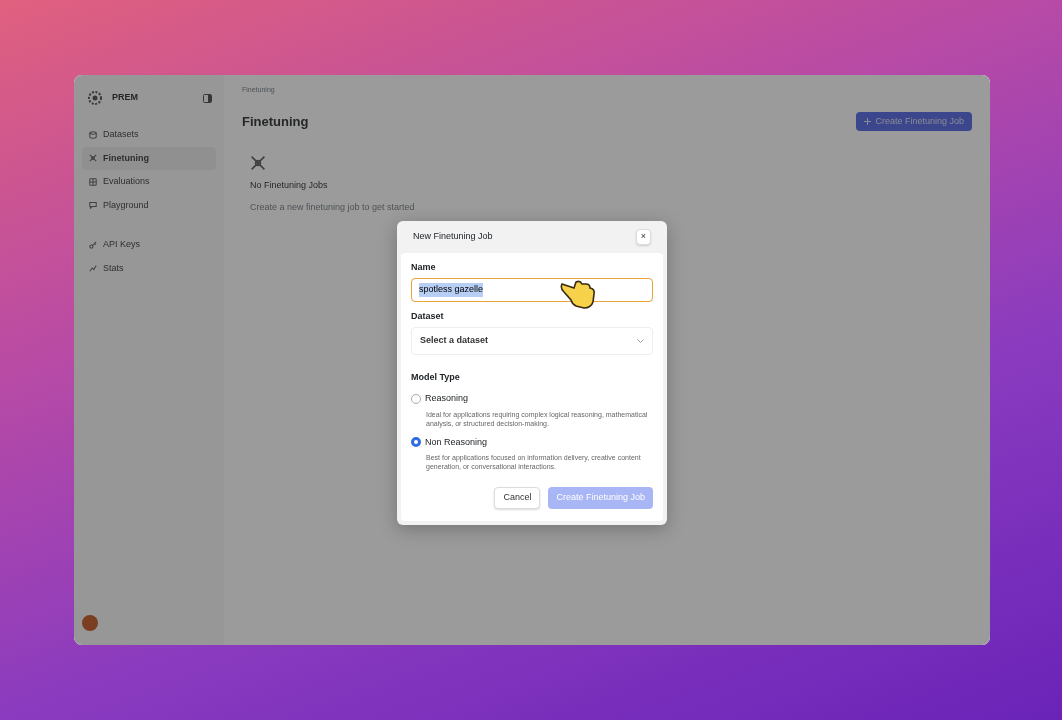  I want to click on key-icon, so click(93, 244).